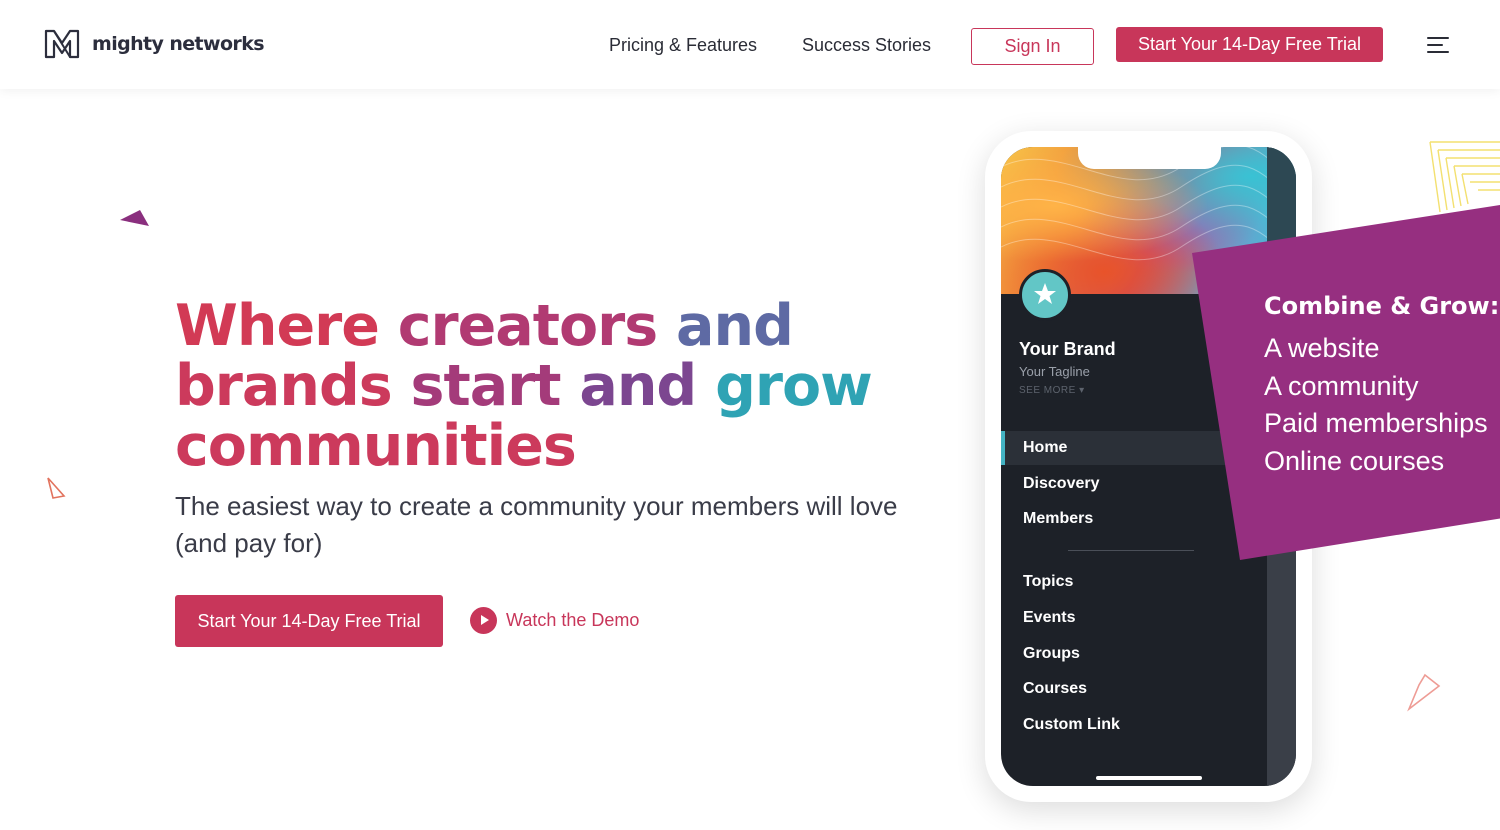 This screenshot has width=1500, height=830. What do you see at coordinates (1067, 349) in the screenshot?
I see `brand-name: Your Brand` at bounding box center [1067, 349].